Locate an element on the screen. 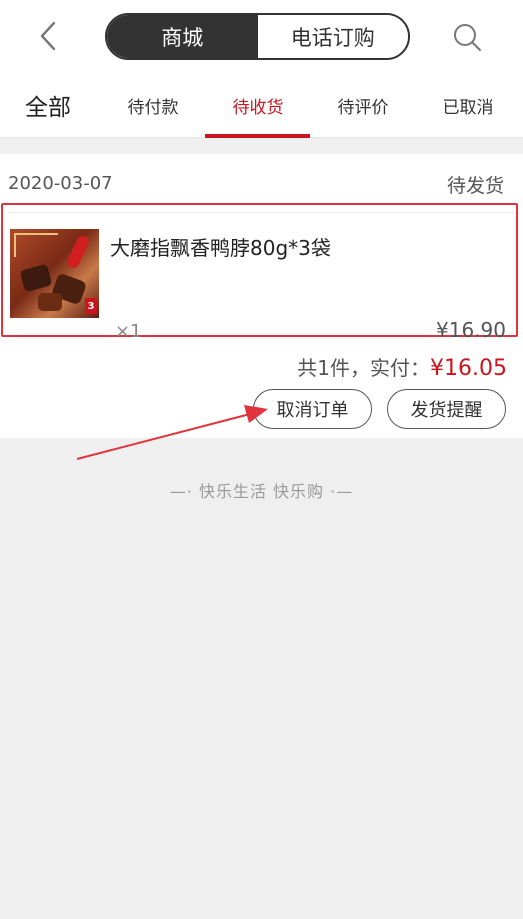 This screenshot has width=523, height=919. search-button is located at coordinates (467, 37).